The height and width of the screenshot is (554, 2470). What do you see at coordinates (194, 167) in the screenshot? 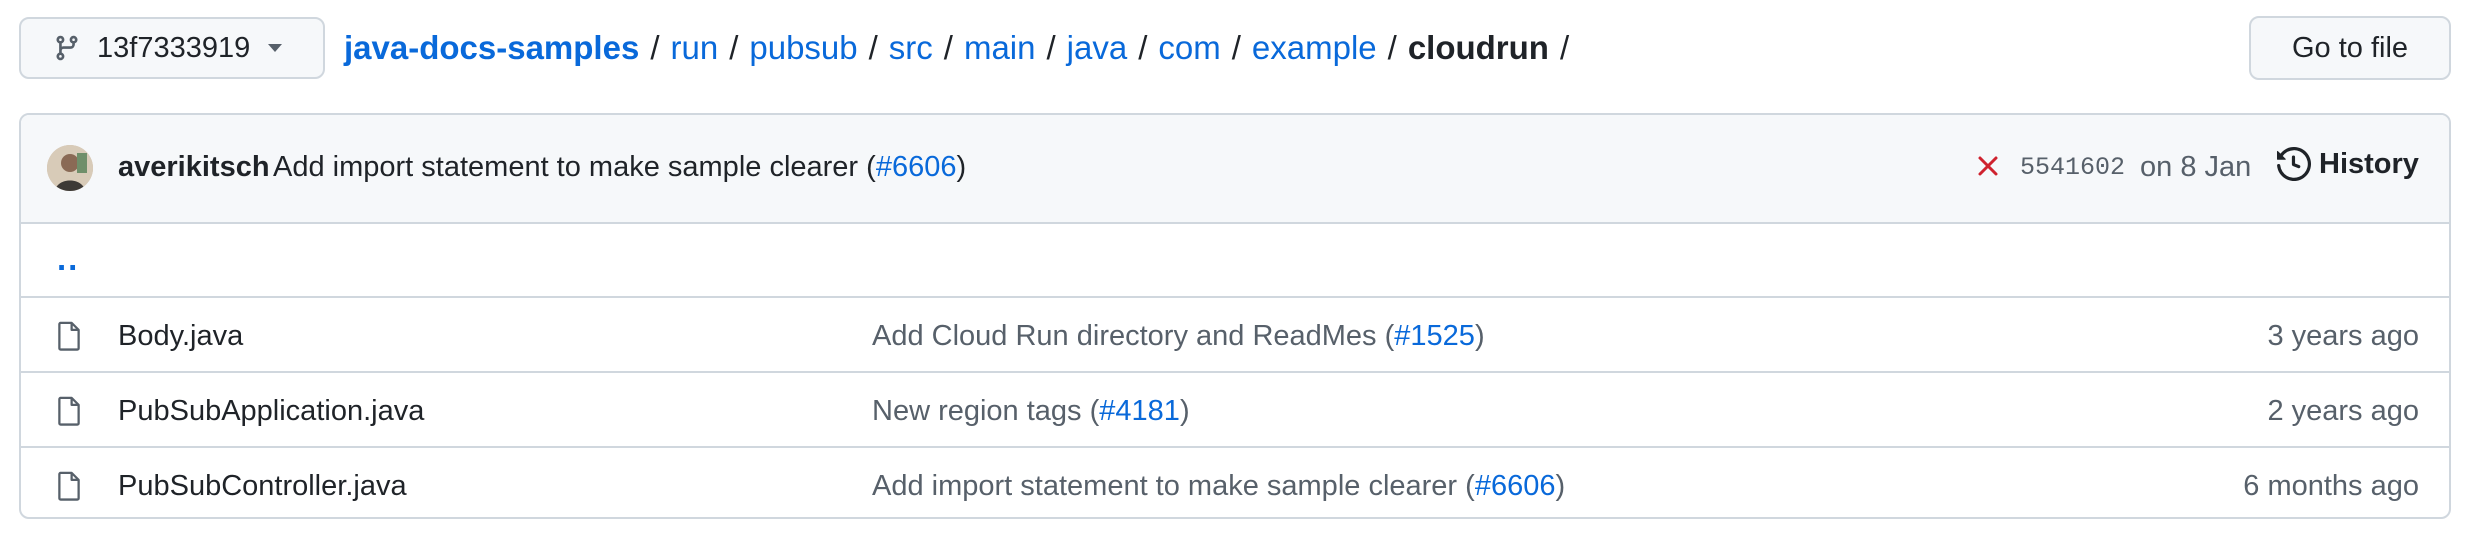
I see `commit-author-link: averikitsch` at bounding box center [194, 167].